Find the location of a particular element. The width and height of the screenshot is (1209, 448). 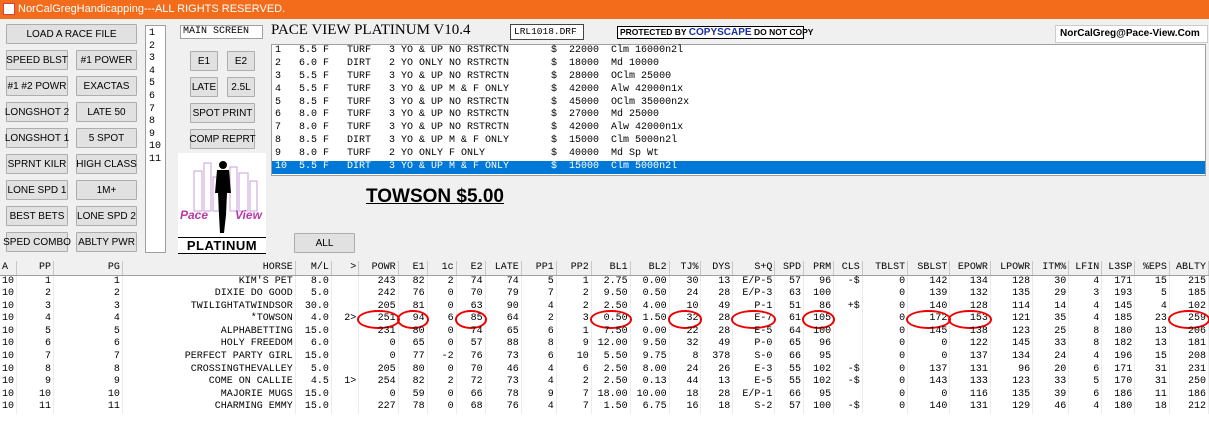

grid-cell: 123 is located at coordinates (1012, 332).